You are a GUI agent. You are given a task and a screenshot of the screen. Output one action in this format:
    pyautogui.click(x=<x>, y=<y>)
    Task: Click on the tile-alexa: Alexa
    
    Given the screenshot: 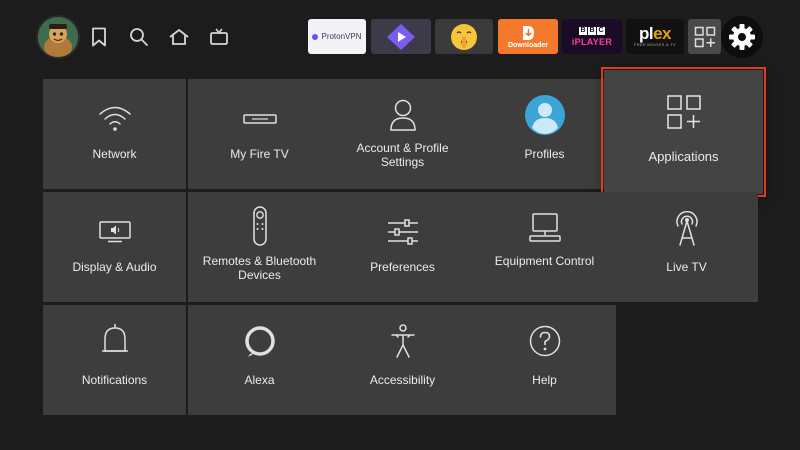 What is the action you would take?
    pyautogui.click(x=259, y=360)
    